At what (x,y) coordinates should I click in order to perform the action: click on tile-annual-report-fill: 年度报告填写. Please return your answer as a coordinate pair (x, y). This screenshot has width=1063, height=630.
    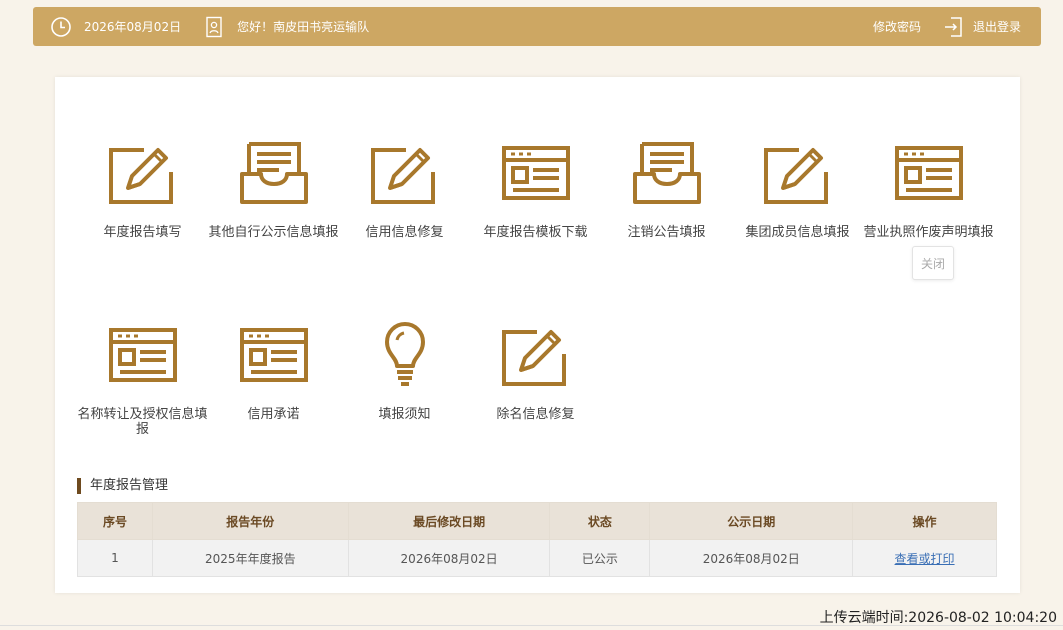
    Looking at the image, I should click on (142, 190).